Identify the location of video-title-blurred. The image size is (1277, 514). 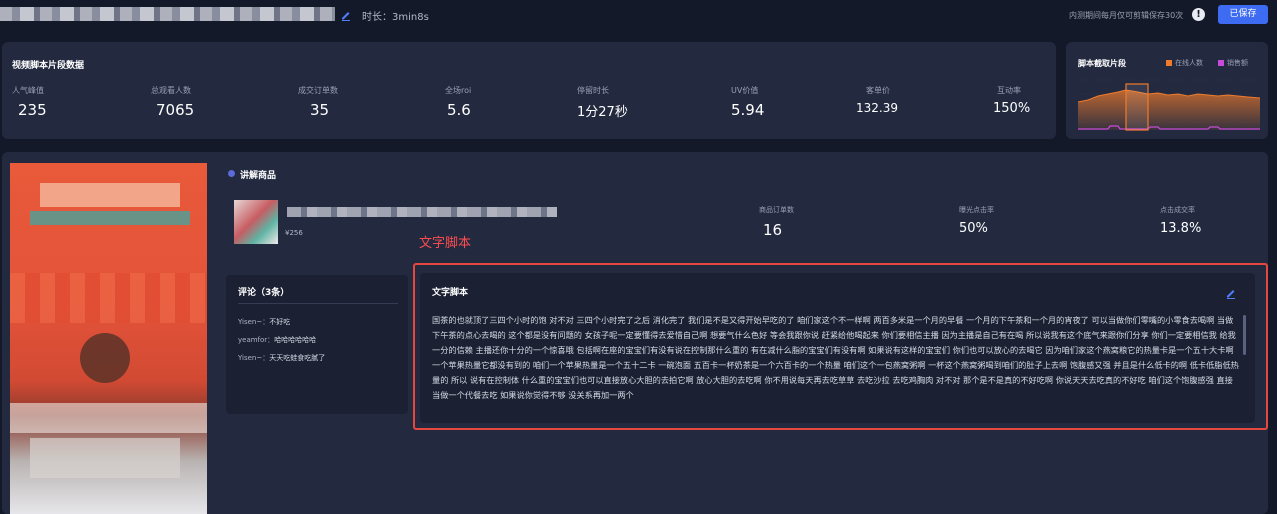
(167, 14).